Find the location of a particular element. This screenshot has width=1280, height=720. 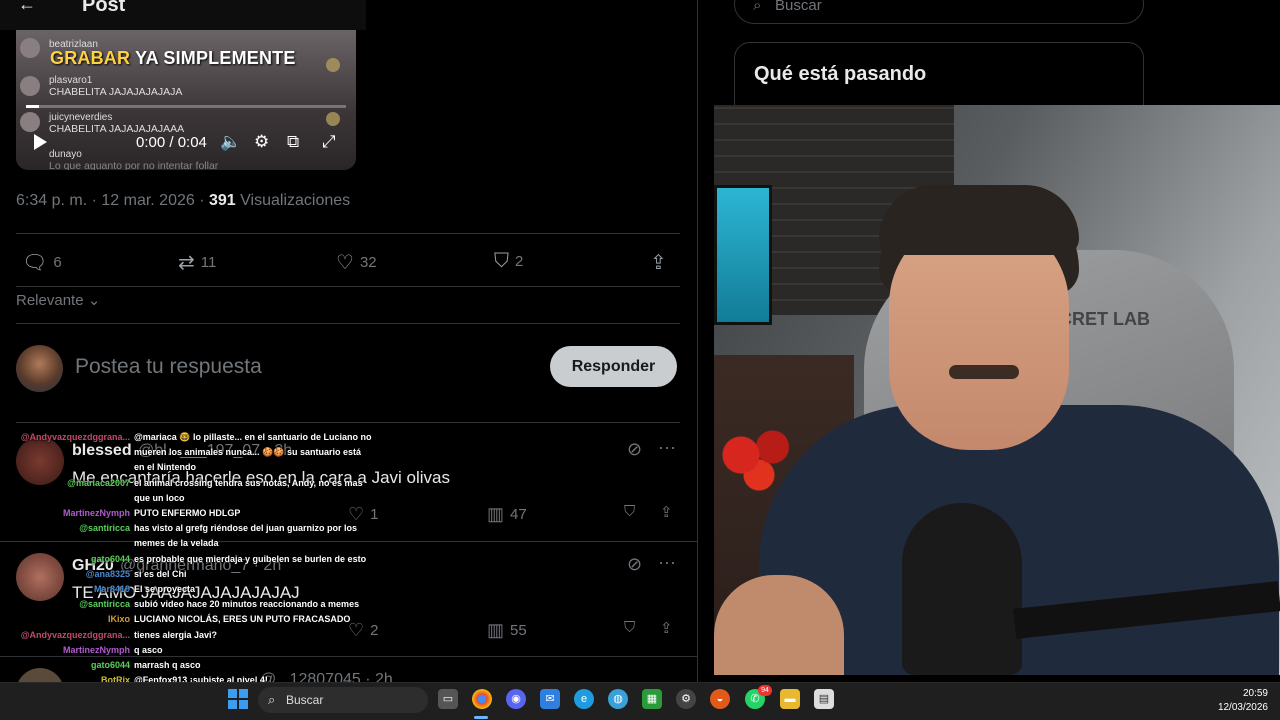

search-bar: ⌕ Buscar is located at coordinates (939, 12).